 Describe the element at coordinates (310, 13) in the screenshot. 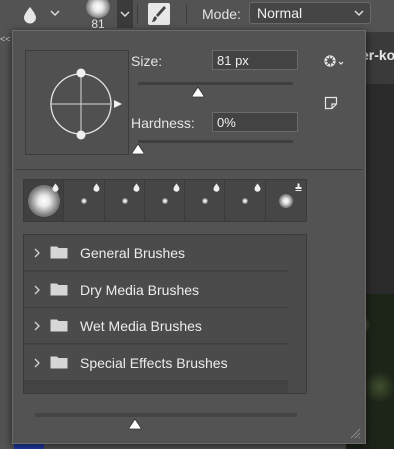

I see `mode-select: Normal` at that location.